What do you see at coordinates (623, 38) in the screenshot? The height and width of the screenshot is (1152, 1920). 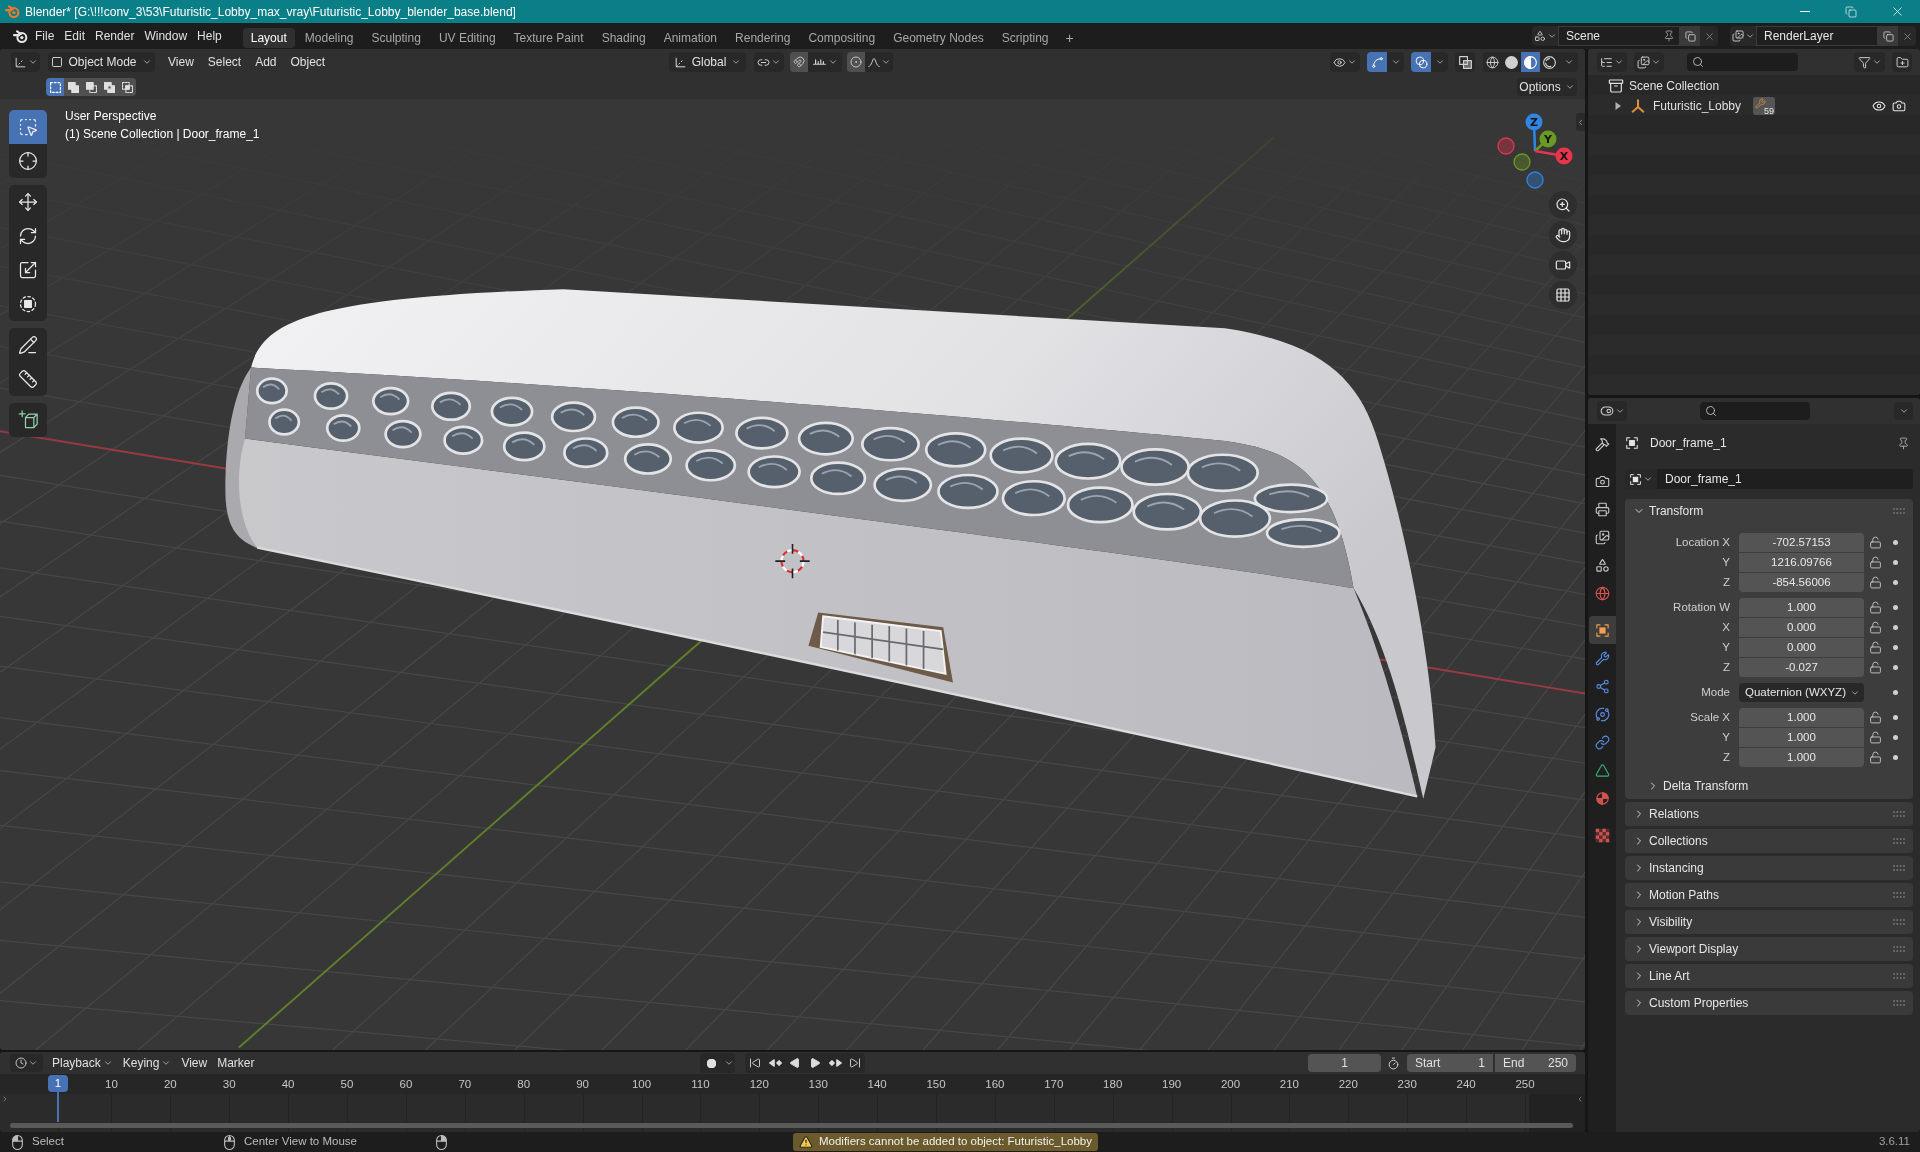 I see `workspace-tab: Shading` at bounding box center [623, 38].